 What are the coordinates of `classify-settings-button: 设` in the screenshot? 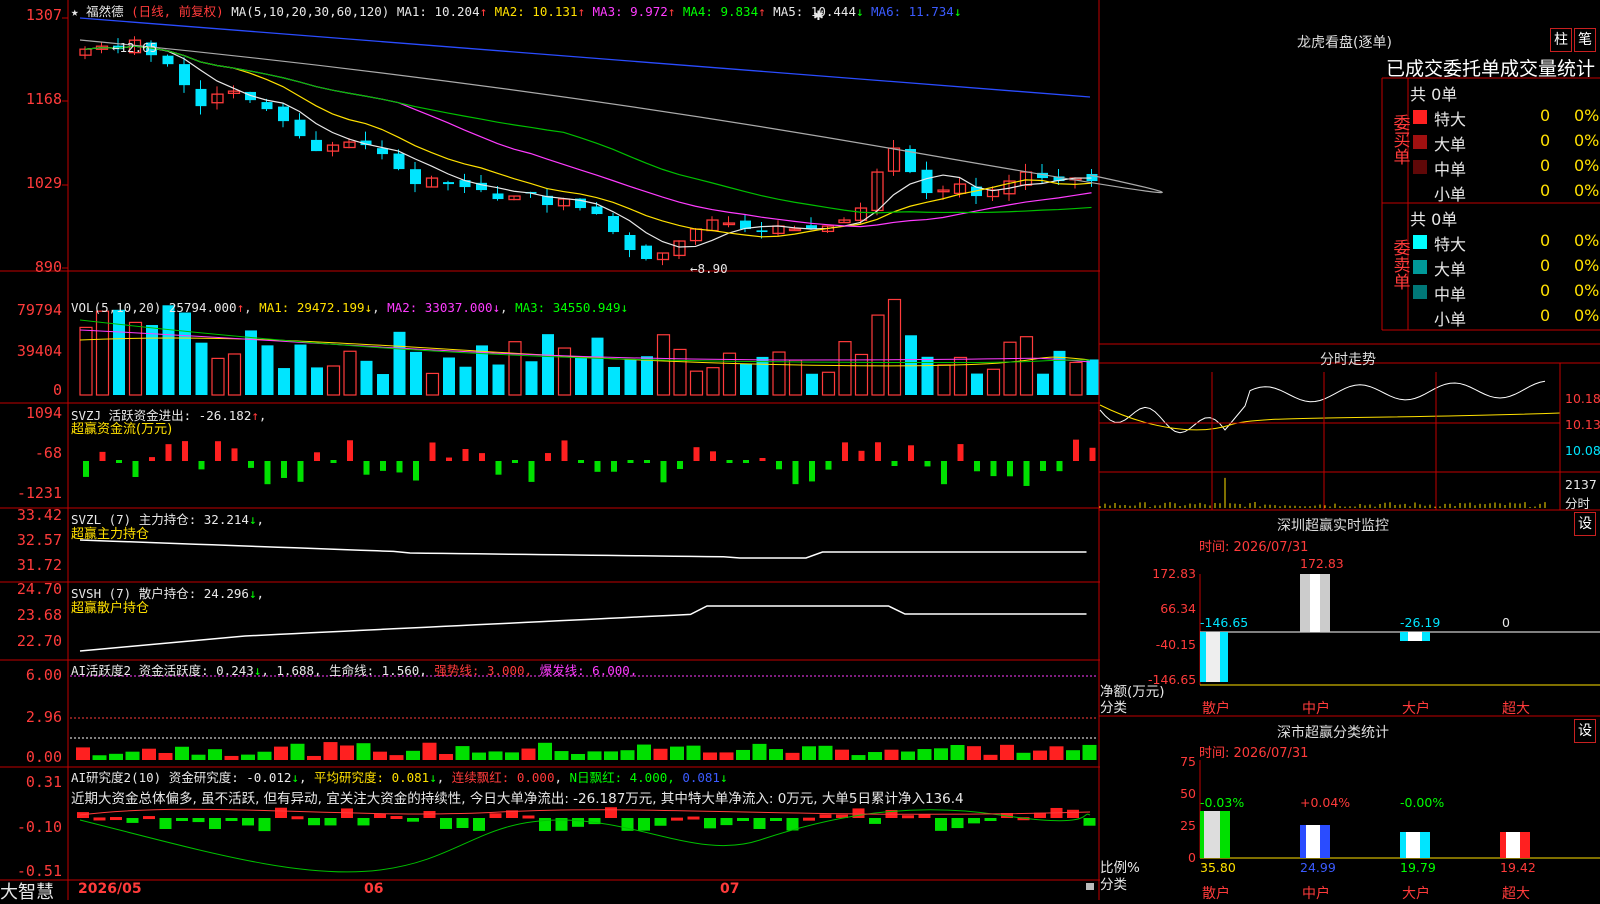 It's located at (1585, 731).